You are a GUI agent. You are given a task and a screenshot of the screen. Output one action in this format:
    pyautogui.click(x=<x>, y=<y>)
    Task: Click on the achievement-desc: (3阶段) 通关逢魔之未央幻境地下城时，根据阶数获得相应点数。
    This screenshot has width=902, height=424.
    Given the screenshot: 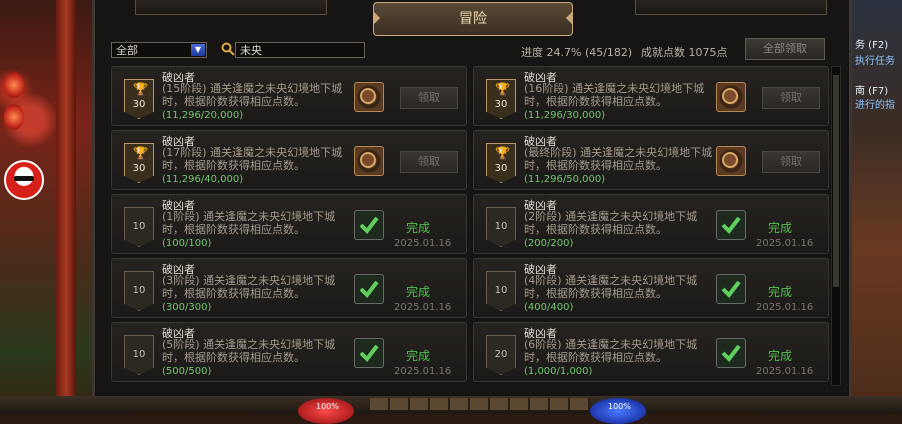 What is the action you would take?
    pyautogui.click(x=249, y=287)
    